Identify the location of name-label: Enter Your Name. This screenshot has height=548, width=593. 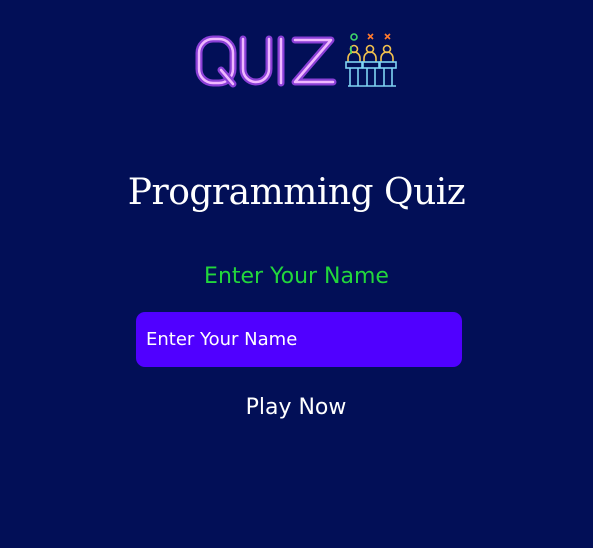
(296, 276).